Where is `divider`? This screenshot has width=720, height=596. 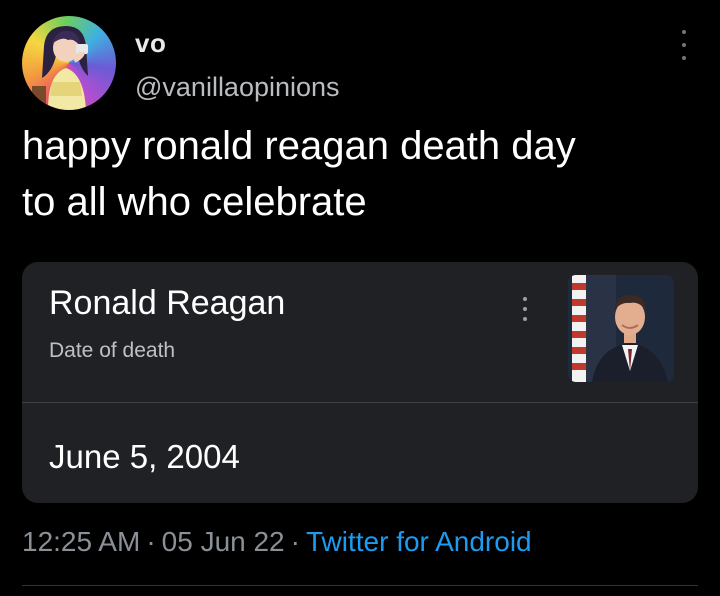 divider is located at coordinates (360, 585).